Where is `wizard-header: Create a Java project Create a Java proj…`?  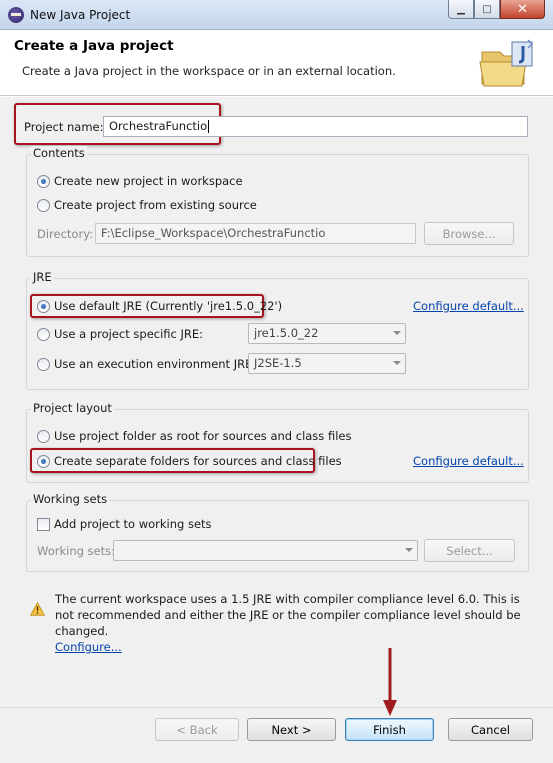 wizard-header: Create a Java project Create a Java proj… is located at coordinates (276, 63).